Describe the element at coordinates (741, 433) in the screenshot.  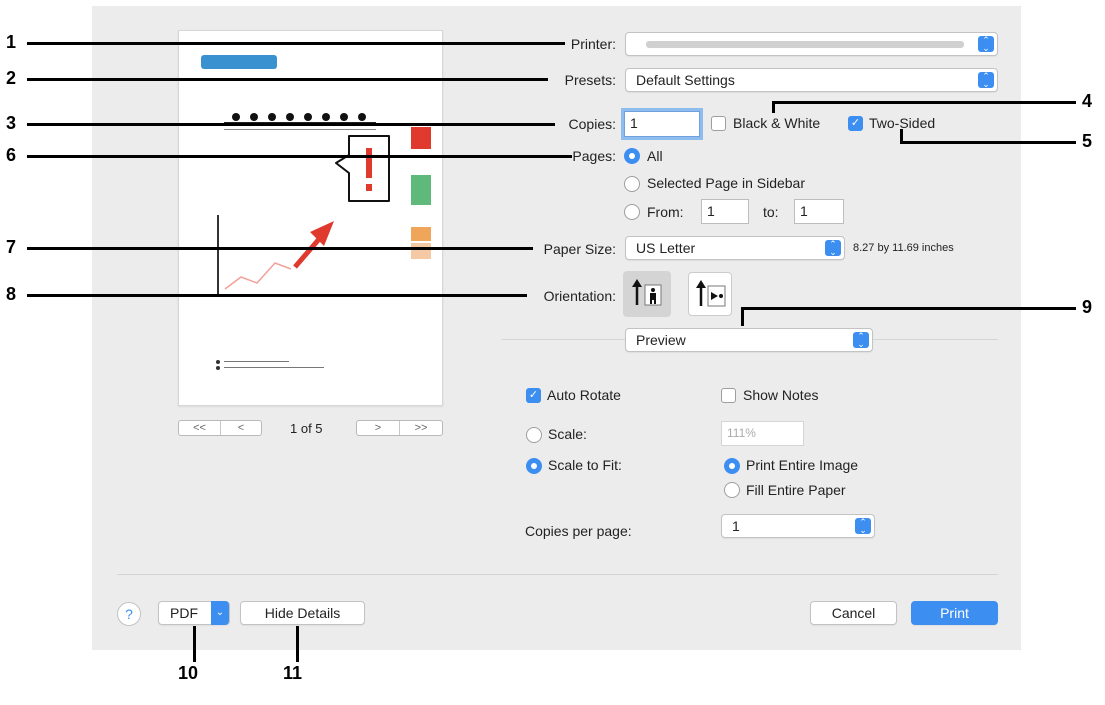
I see `scale-value: 111%` at that location.